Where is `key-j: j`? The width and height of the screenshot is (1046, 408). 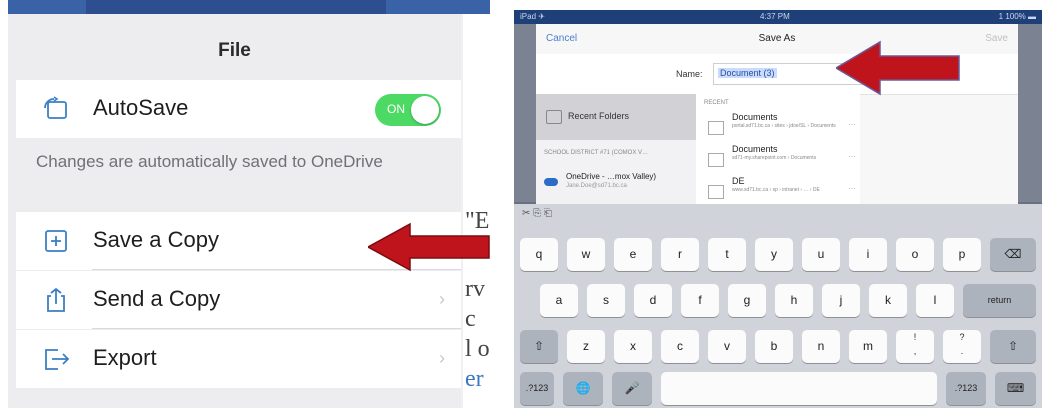 key-j: j is located at coordinates (841, 300).